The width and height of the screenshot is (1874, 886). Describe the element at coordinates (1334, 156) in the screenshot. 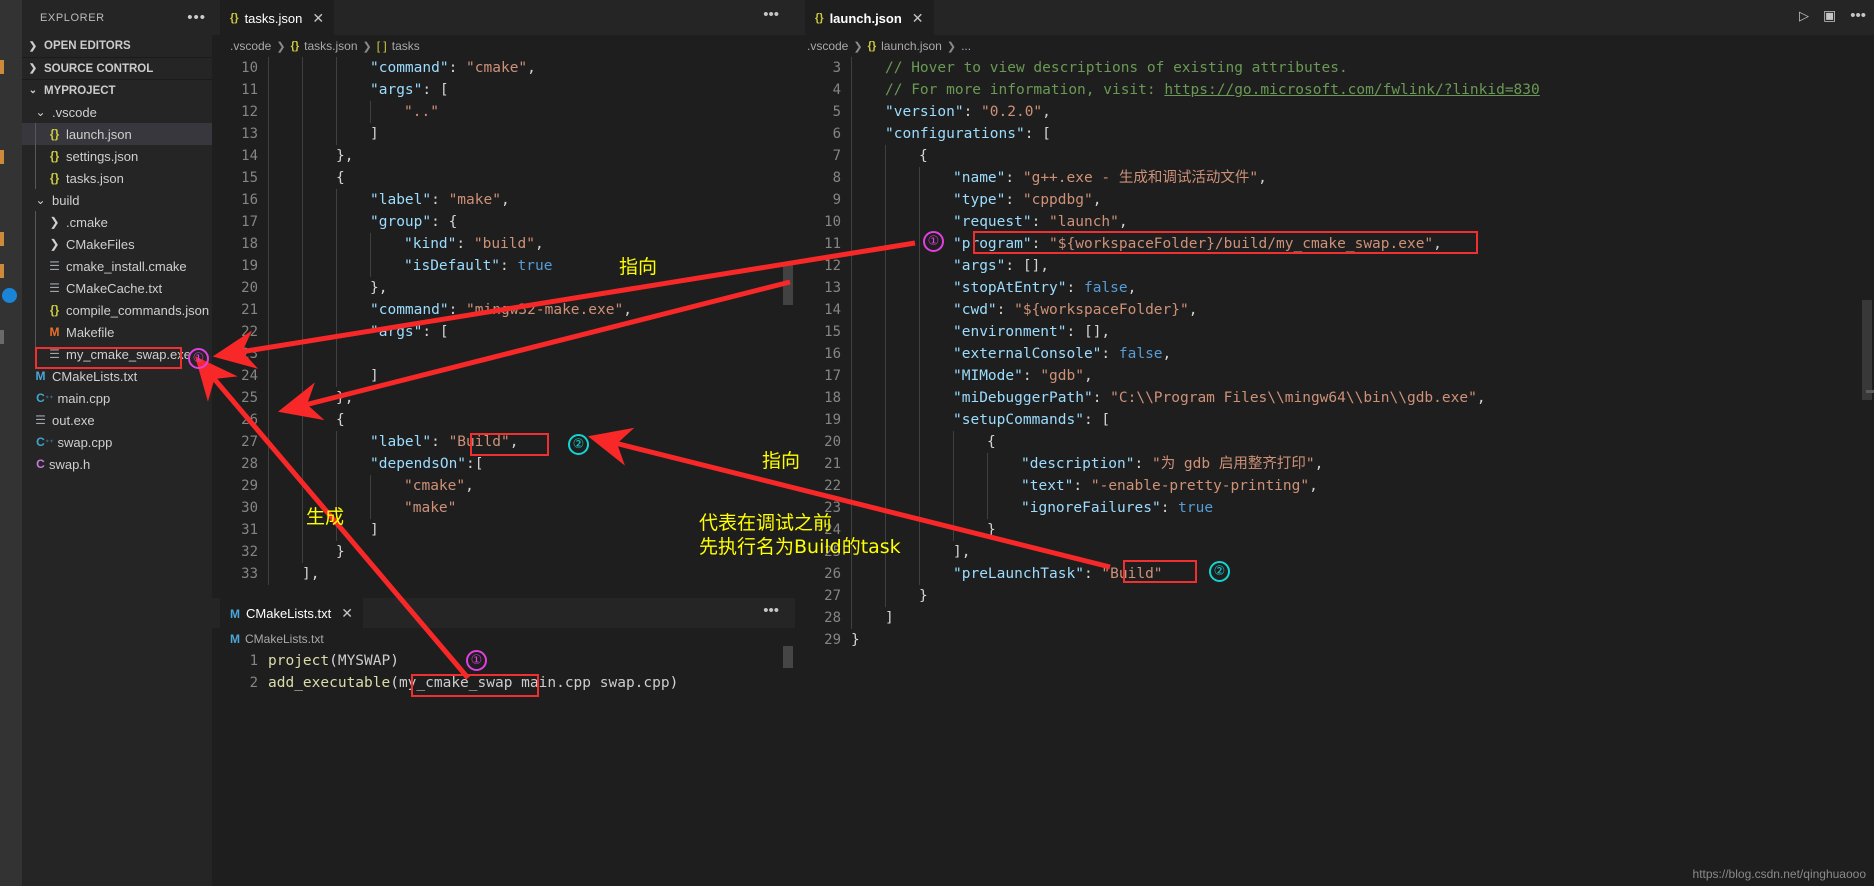

I see `code-line: 7{` at that location.